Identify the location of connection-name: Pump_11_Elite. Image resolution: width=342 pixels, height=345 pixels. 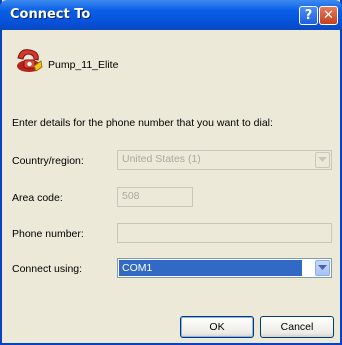
(83, 65).